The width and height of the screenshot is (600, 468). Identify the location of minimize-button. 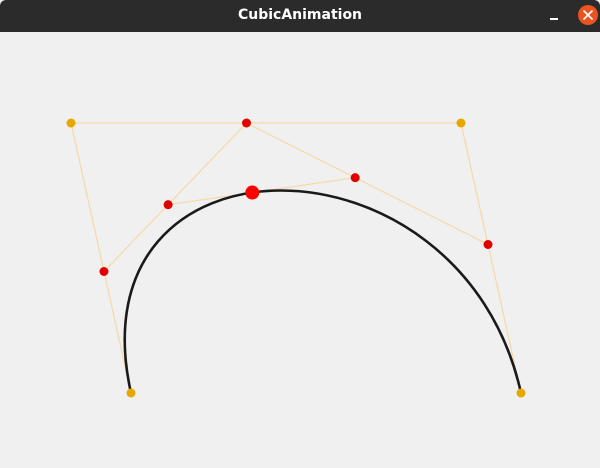
(554, 16).